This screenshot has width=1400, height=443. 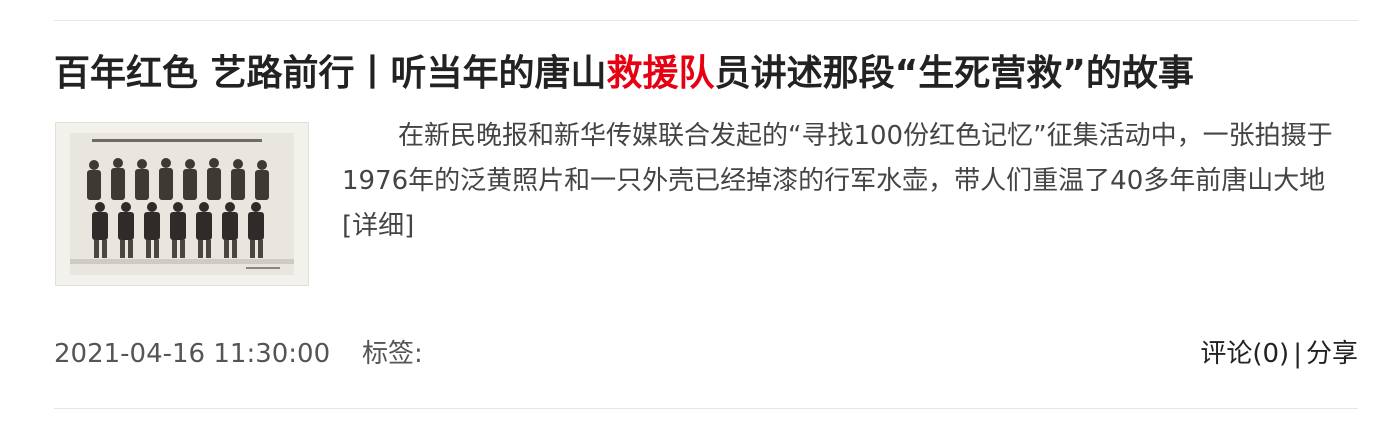 I want to click on article-thumbnail, so click(x=182, y=204).